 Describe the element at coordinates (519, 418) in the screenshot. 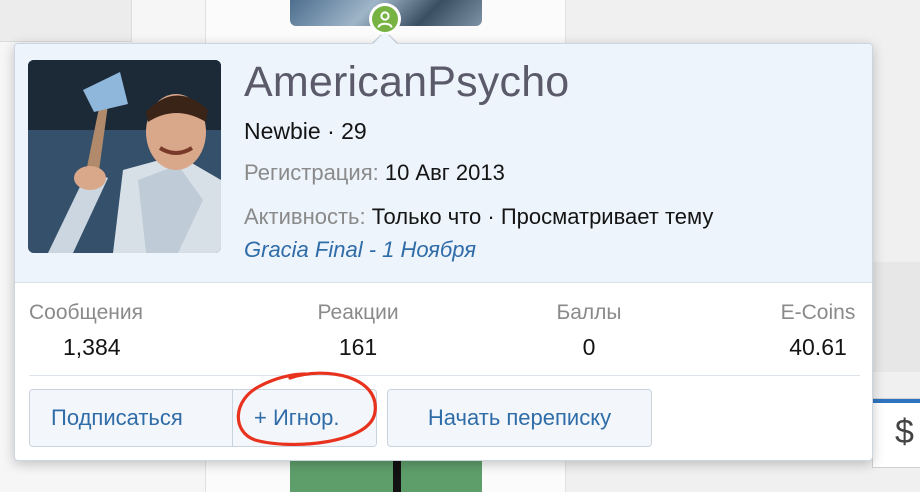

I see `start-conversation-button: Начать переписку` at that location.